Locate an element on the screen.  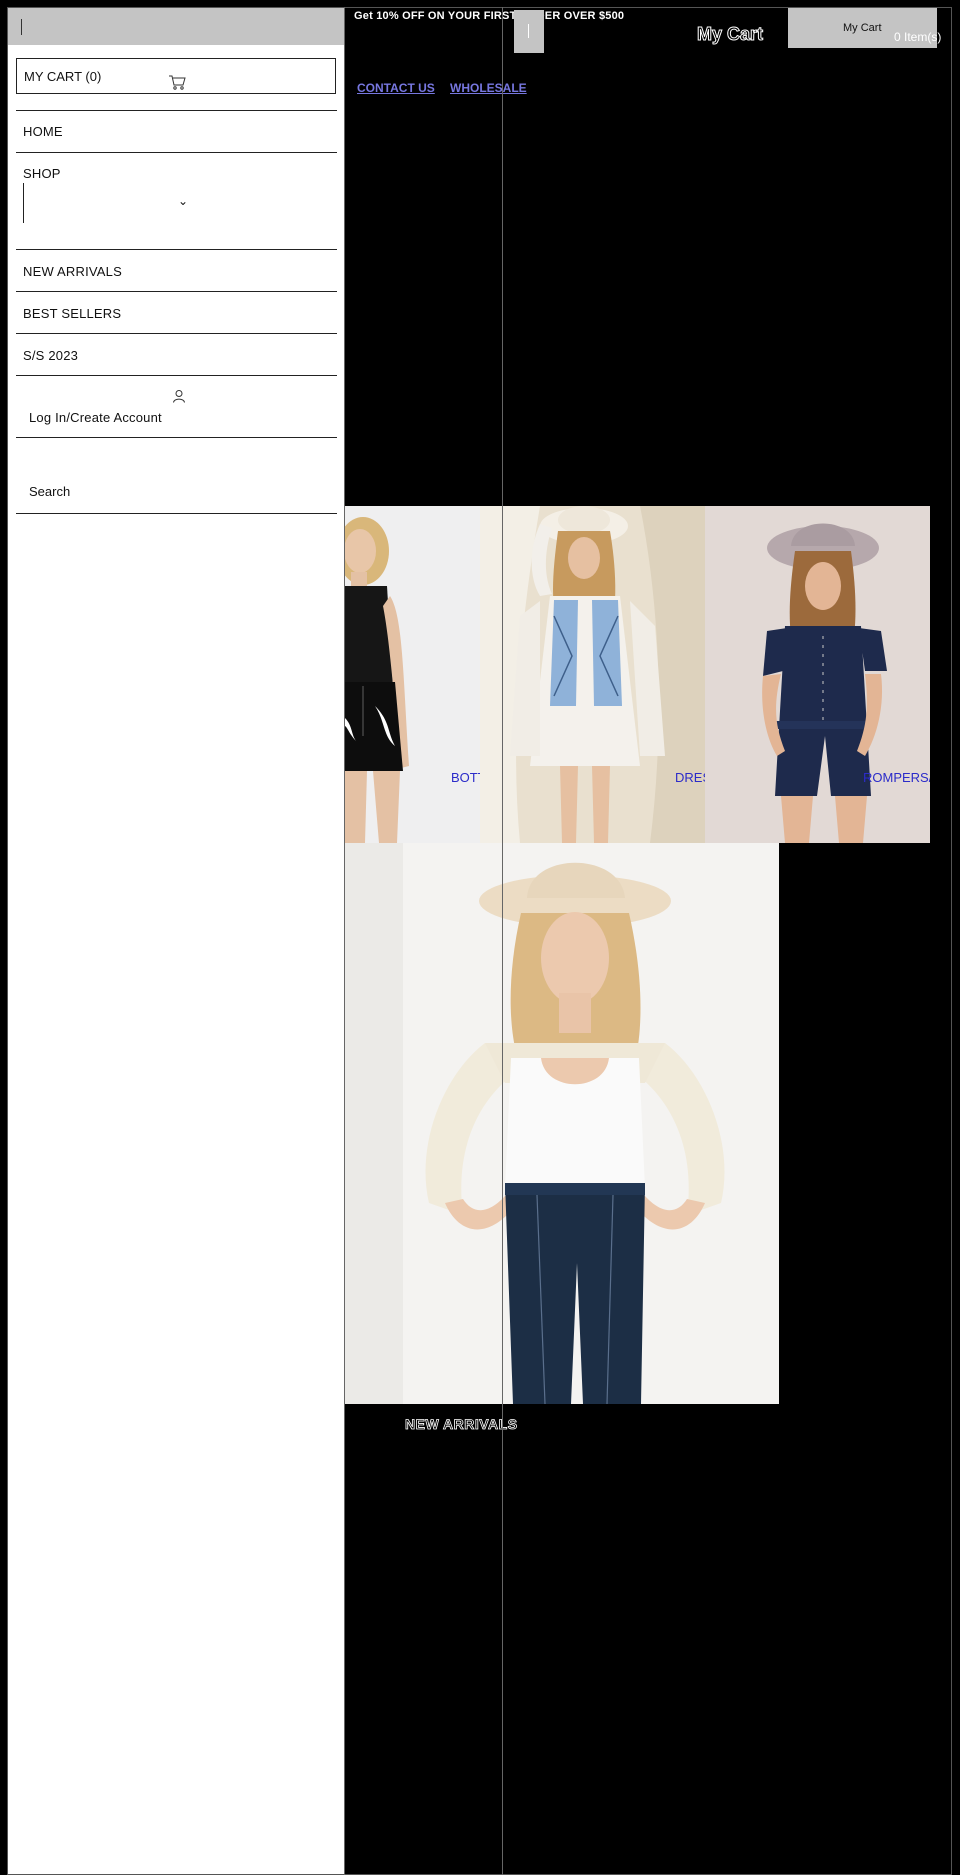
drawer-header-bar is located at coordinates (176, 26).